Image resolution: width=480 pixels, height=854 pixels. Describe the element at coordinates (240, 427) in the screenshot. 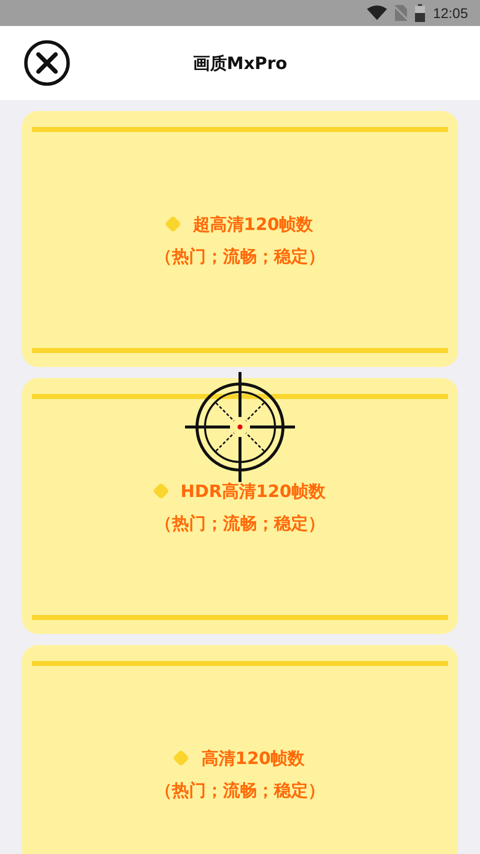

I see `crosshair-icon` at that location.